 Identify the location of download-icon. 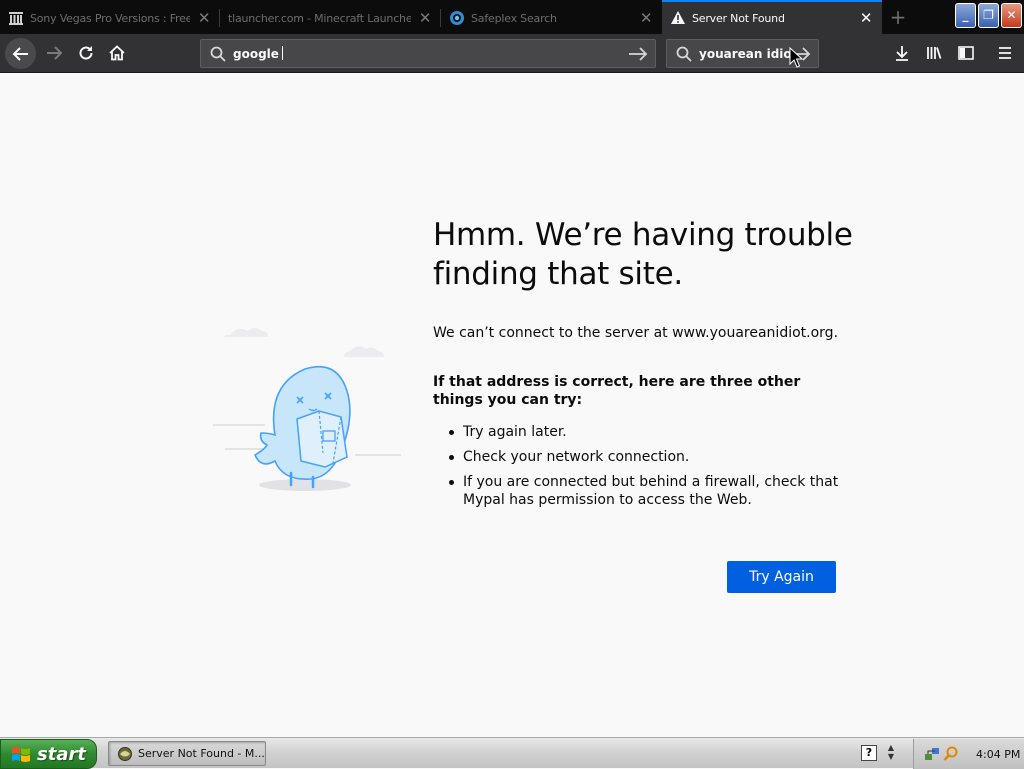
(902, 53).